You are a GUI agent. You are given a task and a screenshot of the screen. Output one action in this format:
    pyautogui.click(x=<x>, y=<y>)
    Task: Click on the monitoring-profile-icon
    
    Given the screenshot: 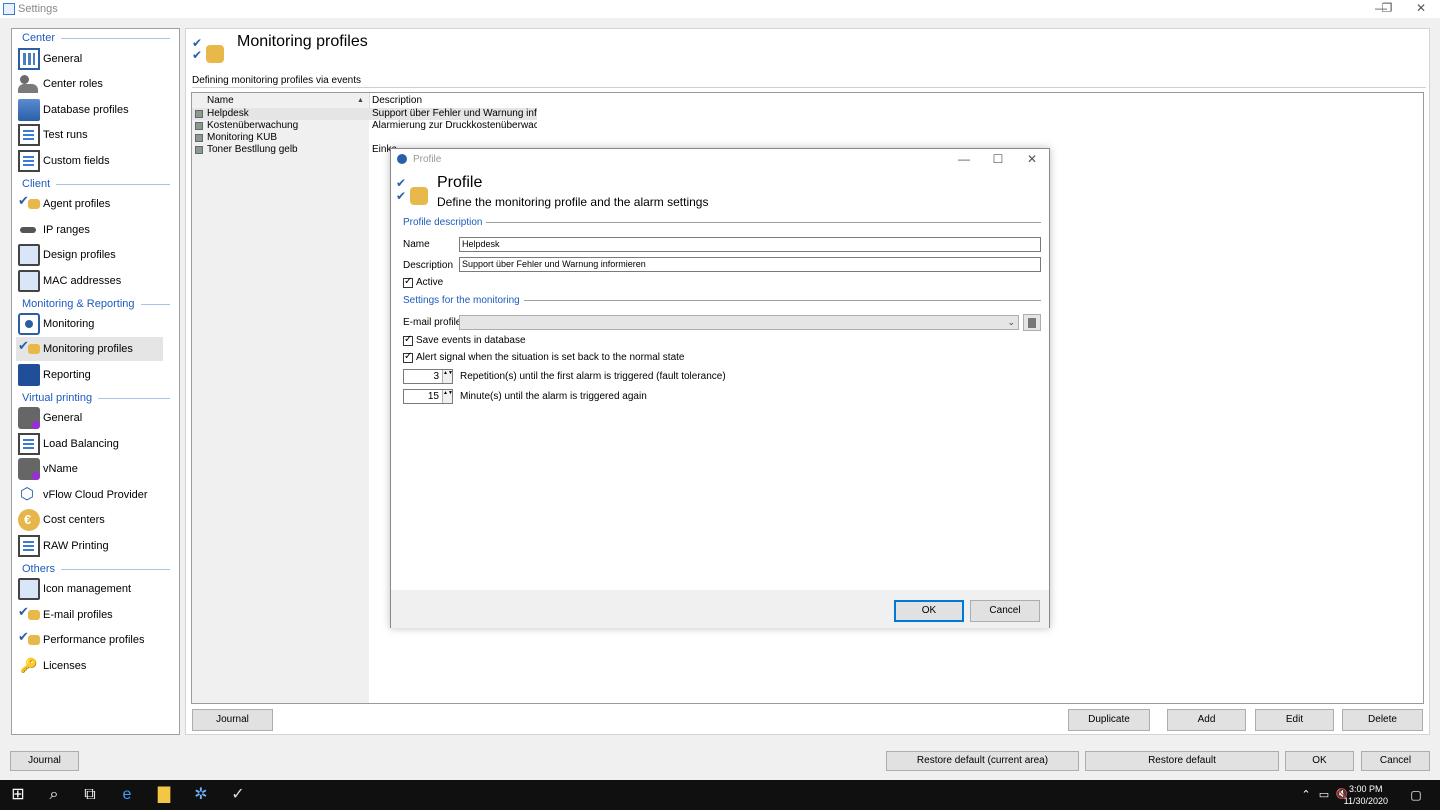 What is the action you would take?
    pyautogui.click(x=413, y=193)
    